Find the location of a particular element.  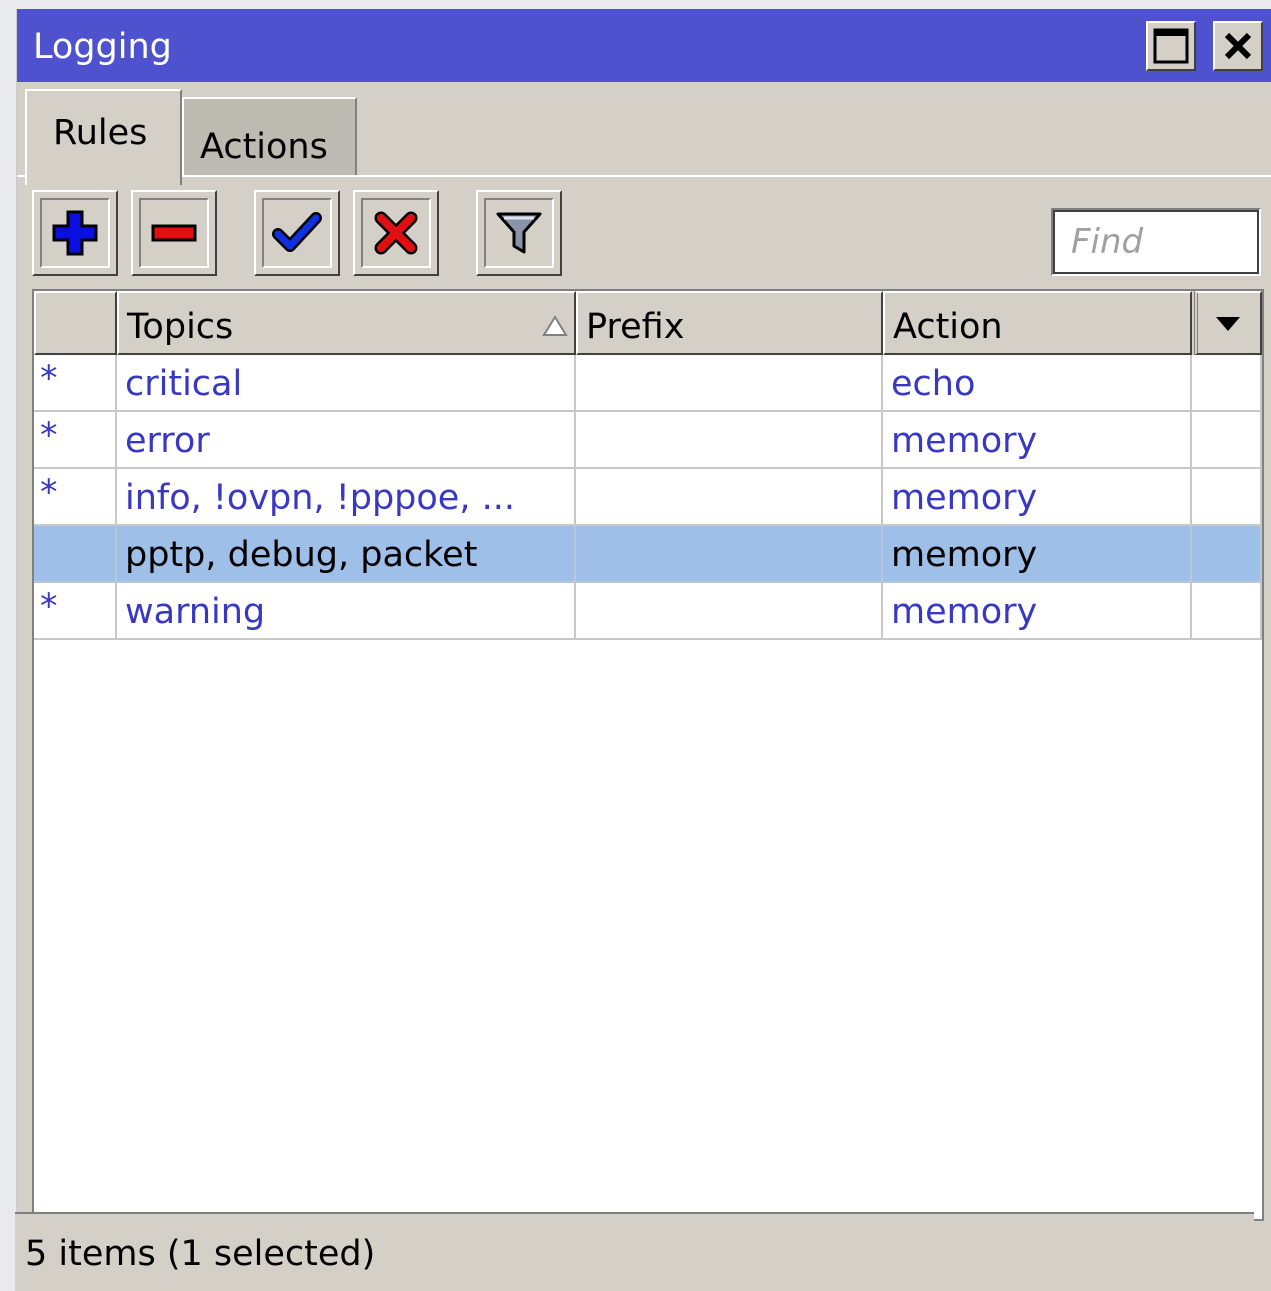

row-topics: pptp, debug, packet is located at coordinates (301, 555).